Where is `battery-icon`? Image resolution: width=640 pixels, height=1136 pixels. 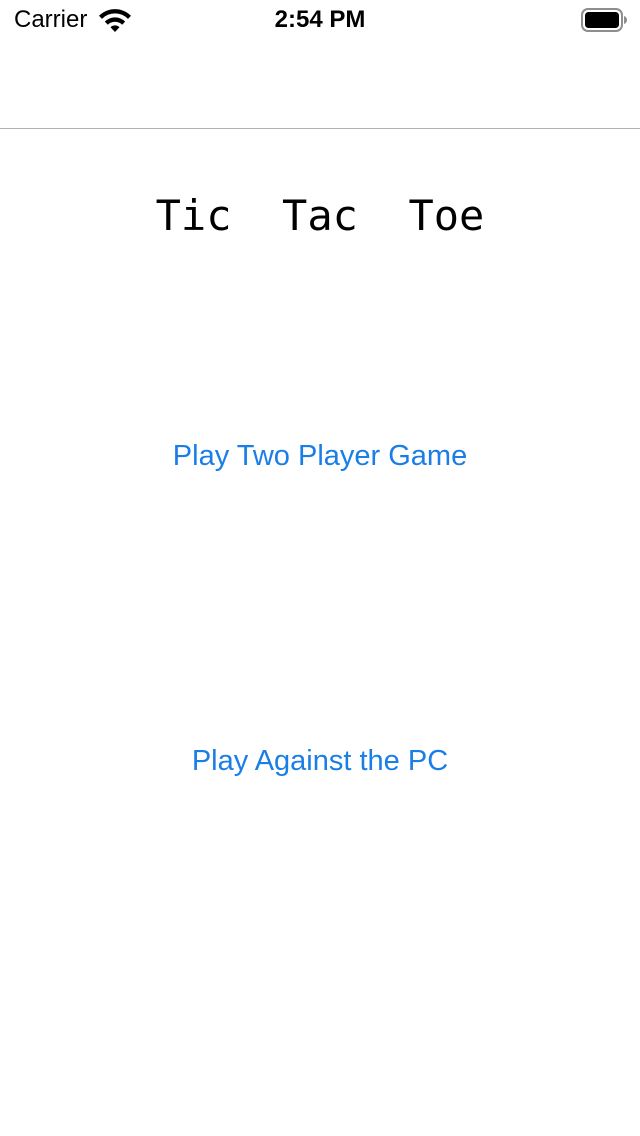
battery-icon is located at coordinates (604, 20).